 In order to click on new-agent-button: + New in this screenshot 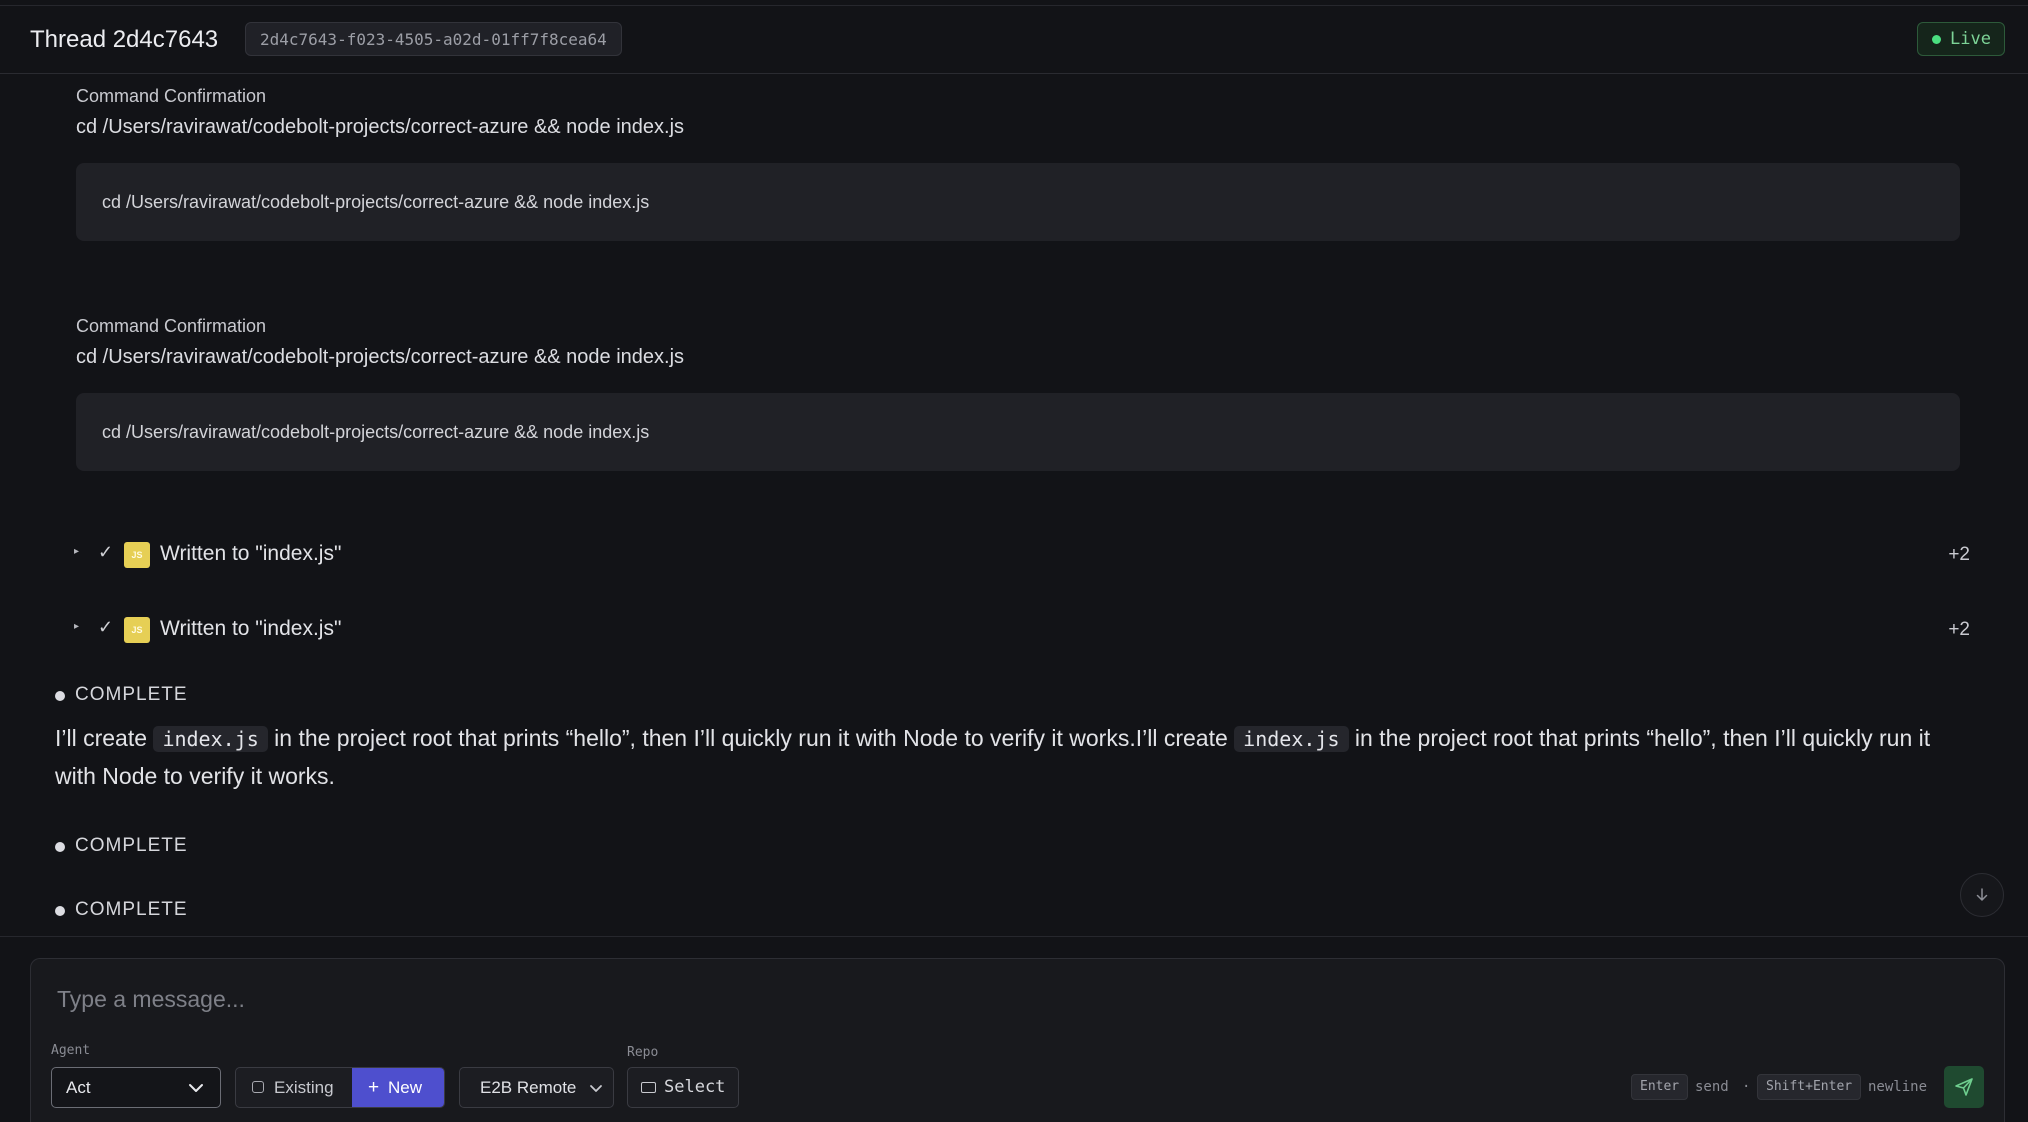, I will do `click(398, 1087)`.